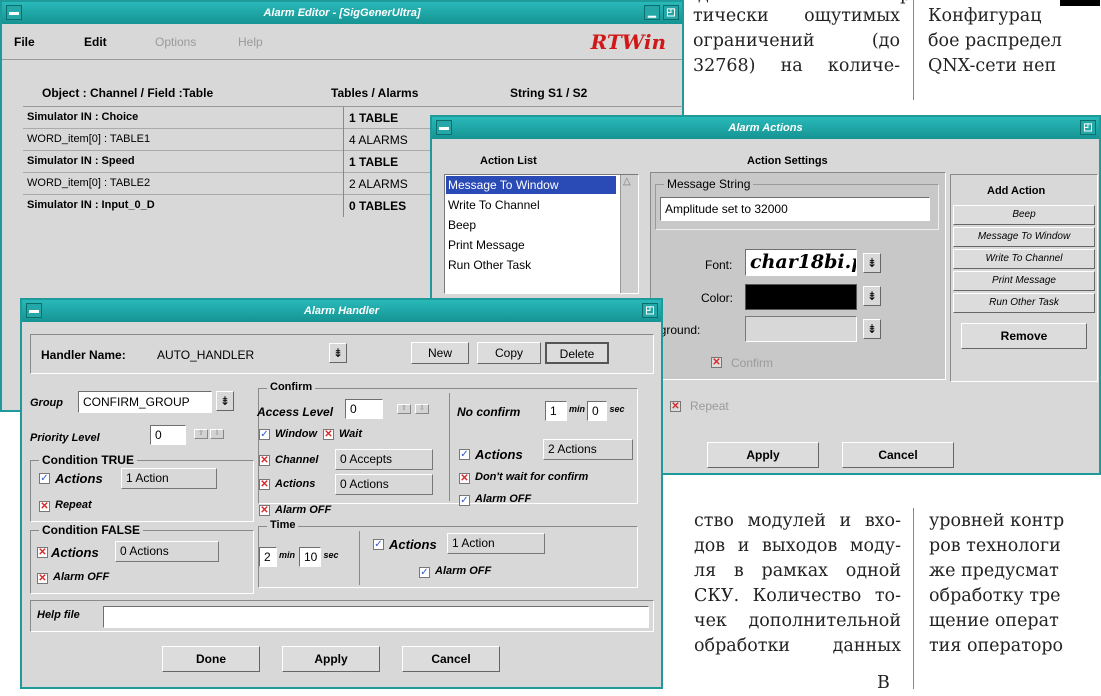  I want to click on condition-true-repeat-checkbox: ✕, so click(44, 506).